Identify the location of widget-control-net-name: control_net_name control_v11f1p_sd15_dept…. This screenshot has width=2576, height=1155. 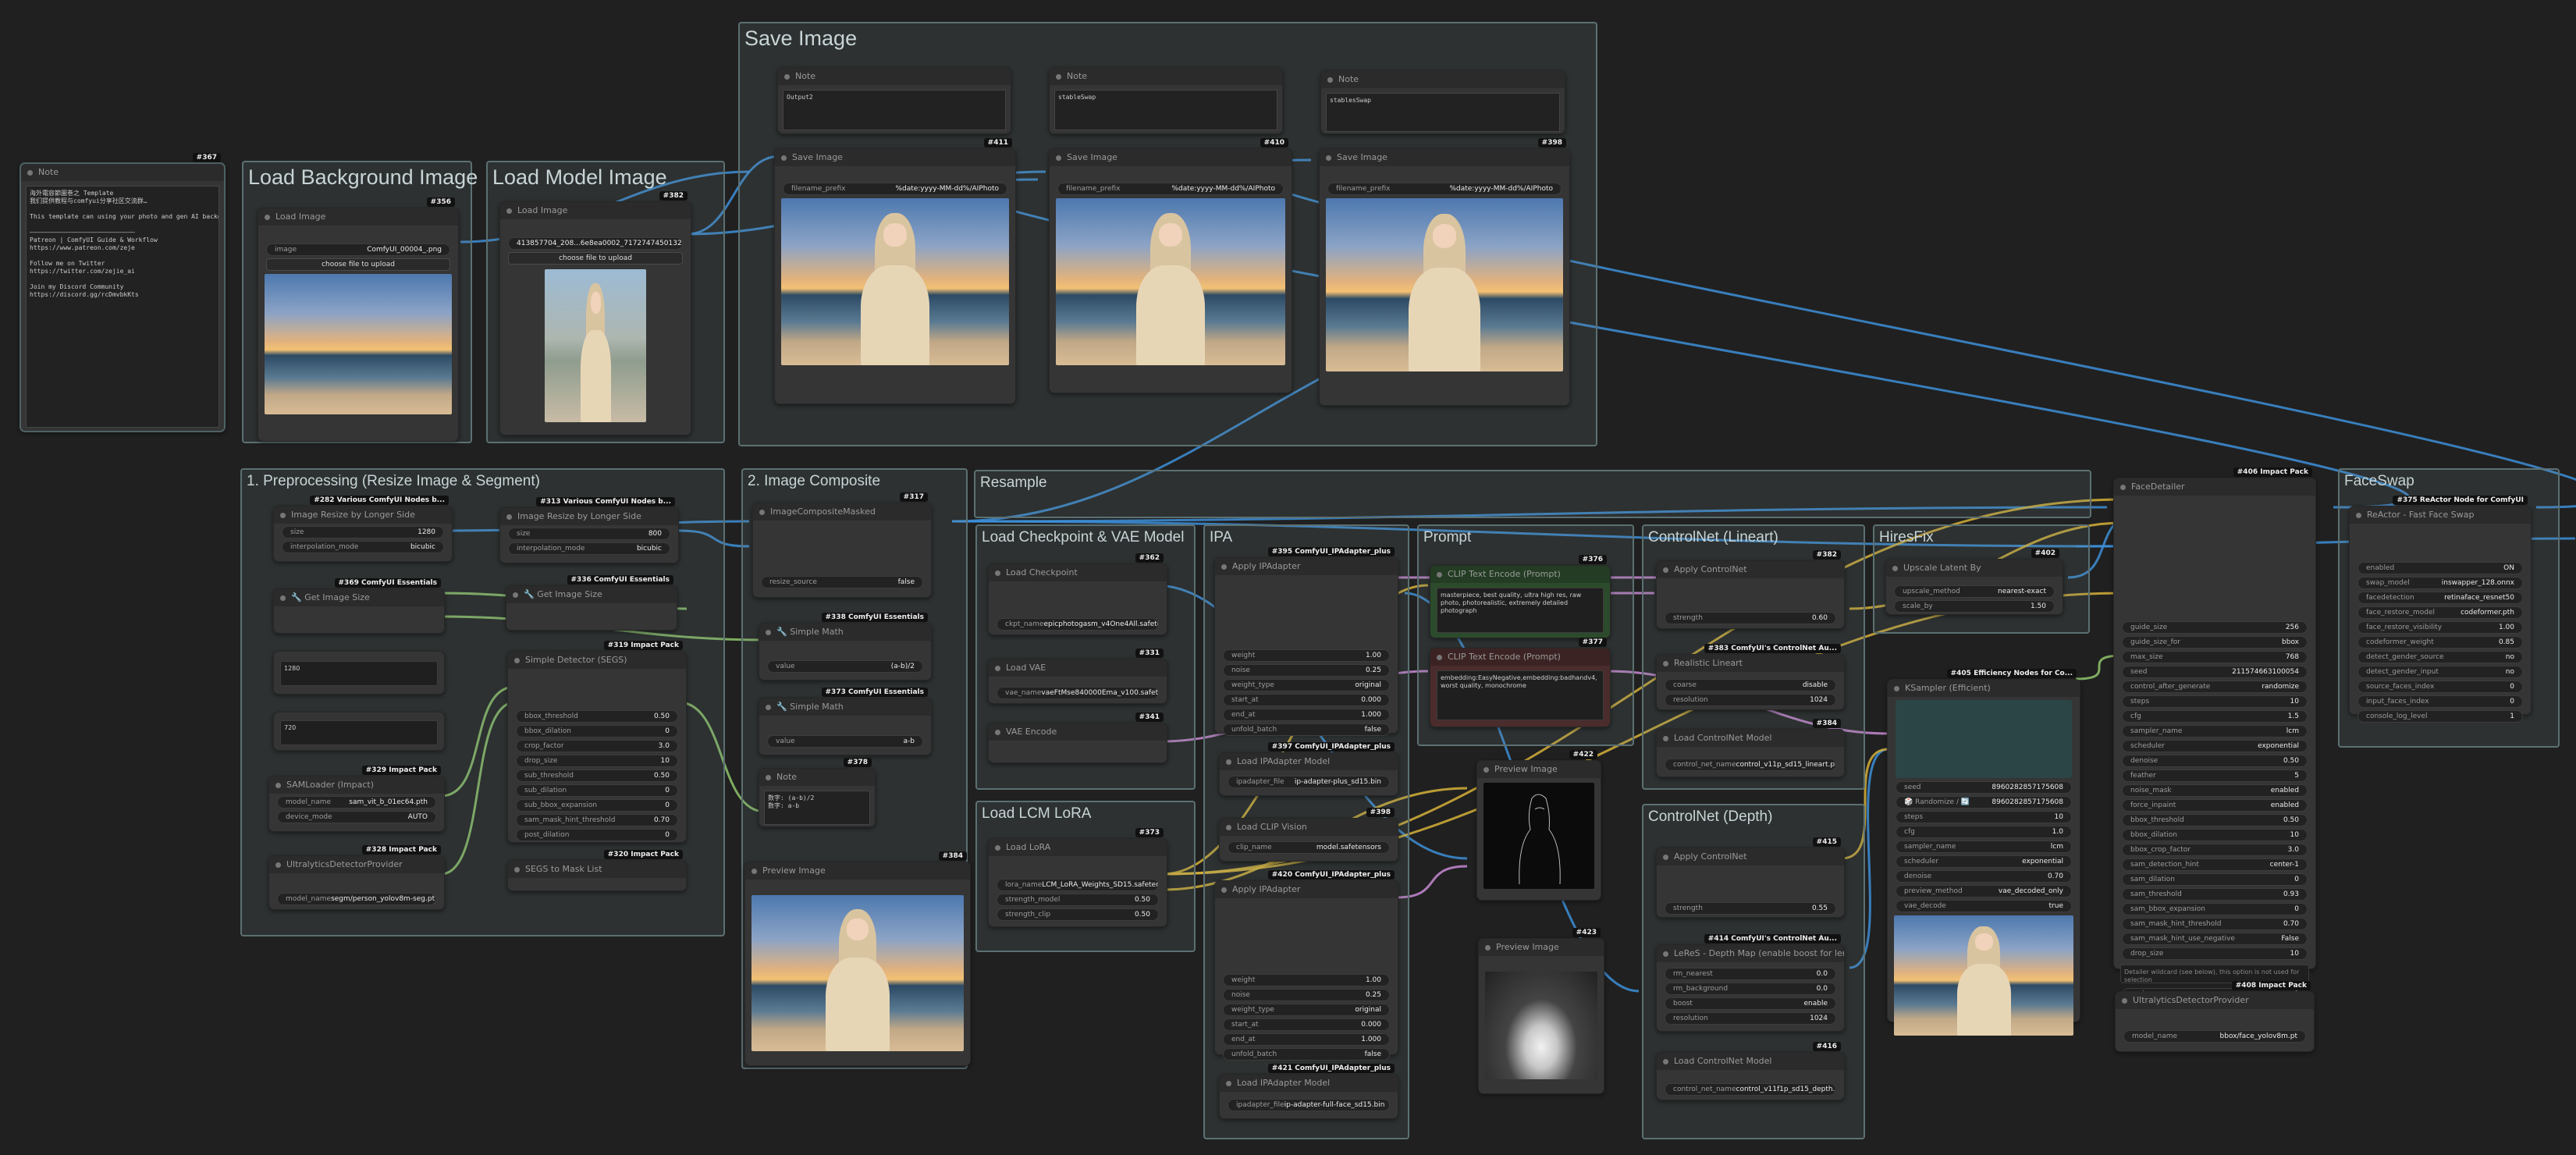
(1750, 1089).